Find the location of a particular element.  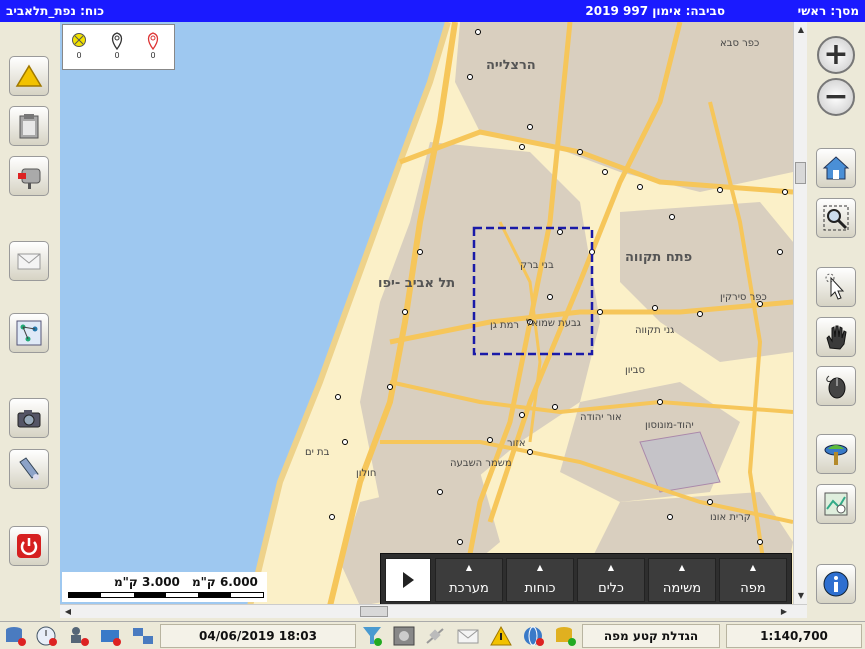

clock-error-icon is located at coordinates (47, 636).